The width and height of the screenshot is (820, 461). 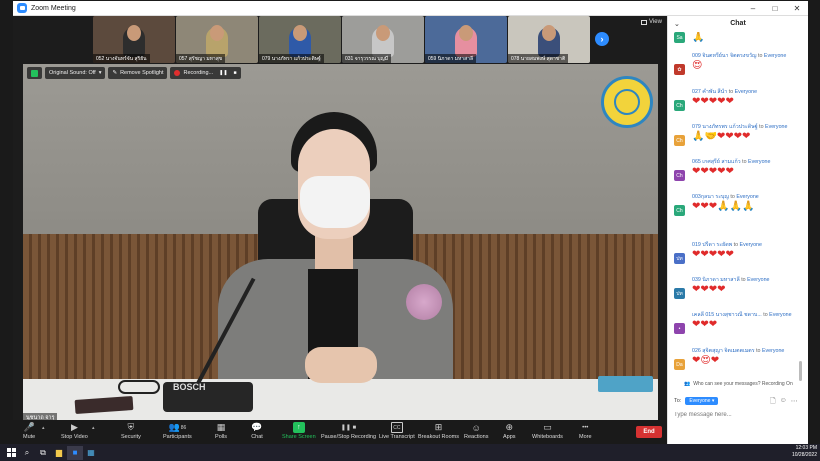 I want to click on remove-spotlight-label: Remove Spotlight, so click(x=142, y=73).